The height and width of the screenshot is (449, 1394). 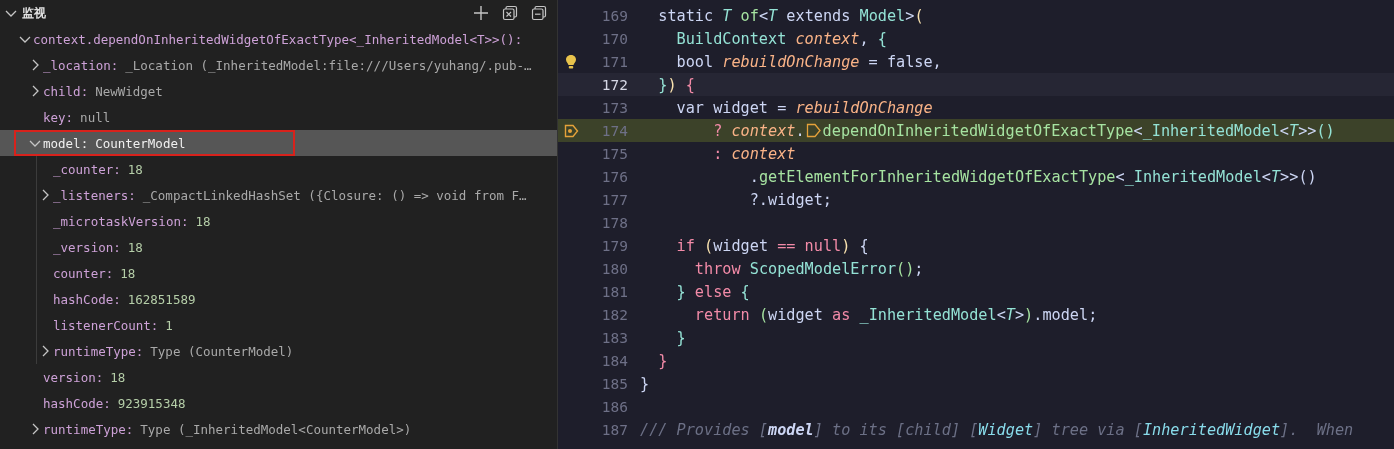 I want to click on line-number: 180, so click(x=614, y=268).